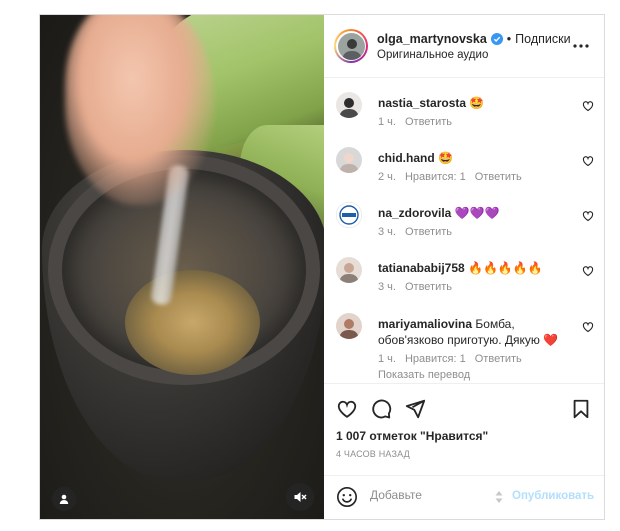 The image size is (620, 531). Describe the element at coordinates (421, 268) in the screenshot. I see `comment-username: tatianababij758` at that location.